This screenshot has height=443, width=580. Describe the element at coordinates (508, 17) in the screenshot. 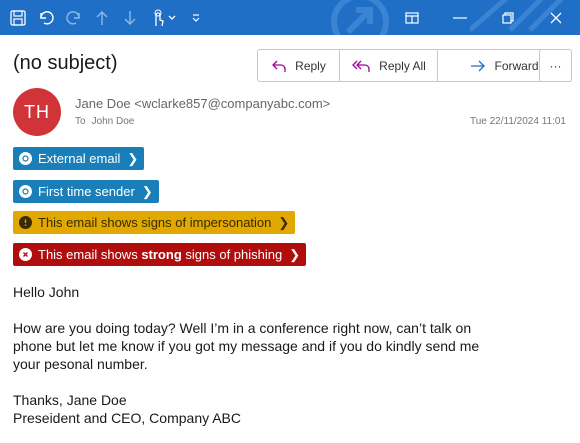

I see `restore-icon` at that location.